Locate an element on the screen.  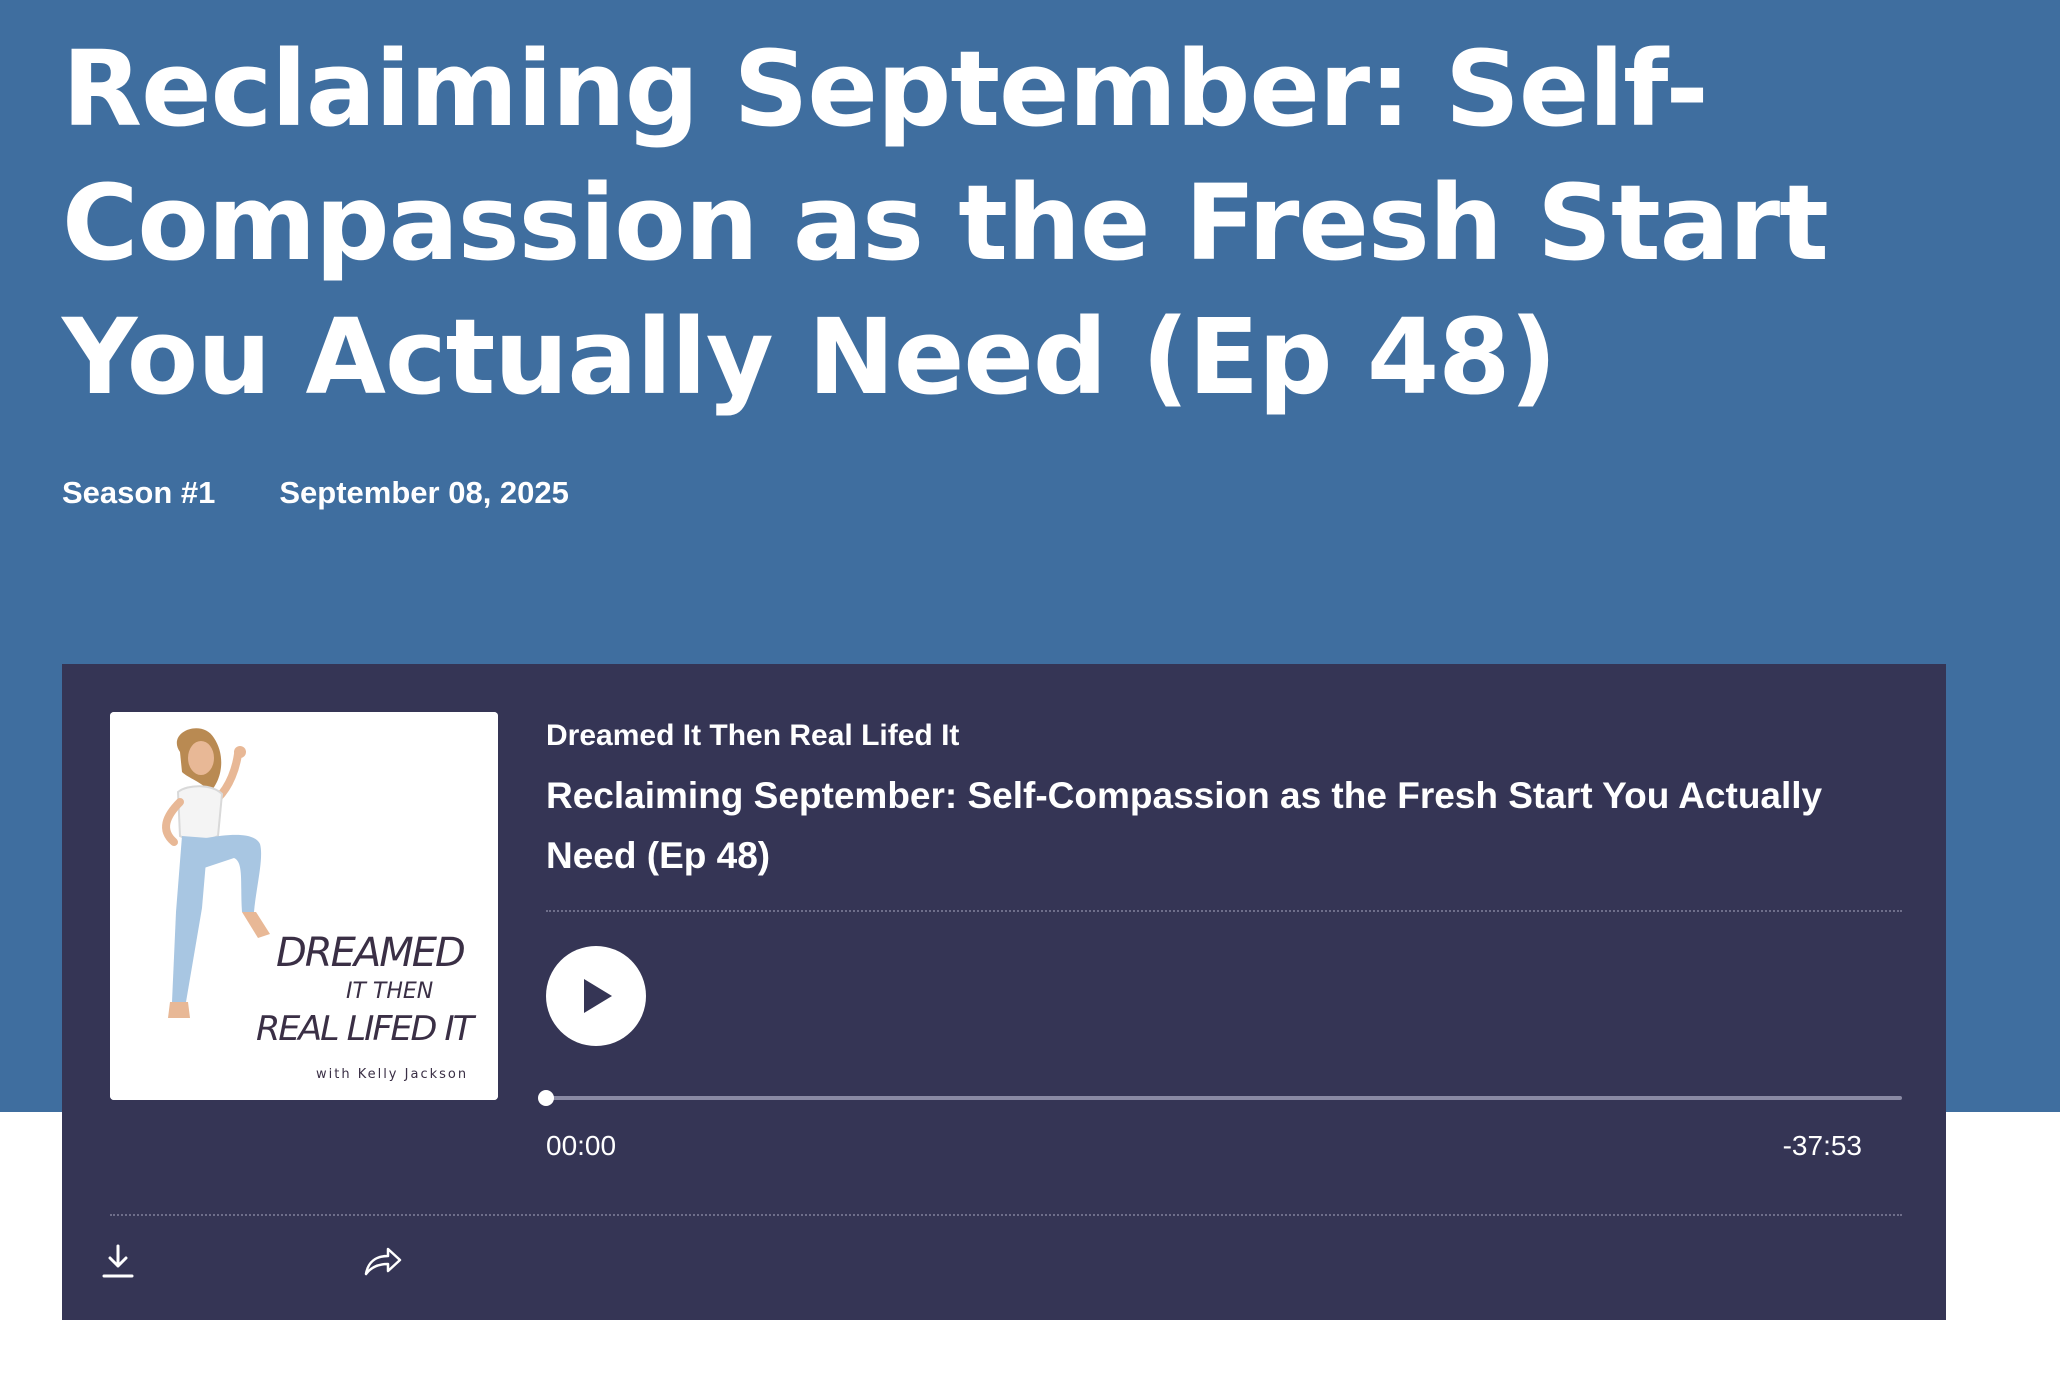
progress-track is located at coordinates (1224, 1098).